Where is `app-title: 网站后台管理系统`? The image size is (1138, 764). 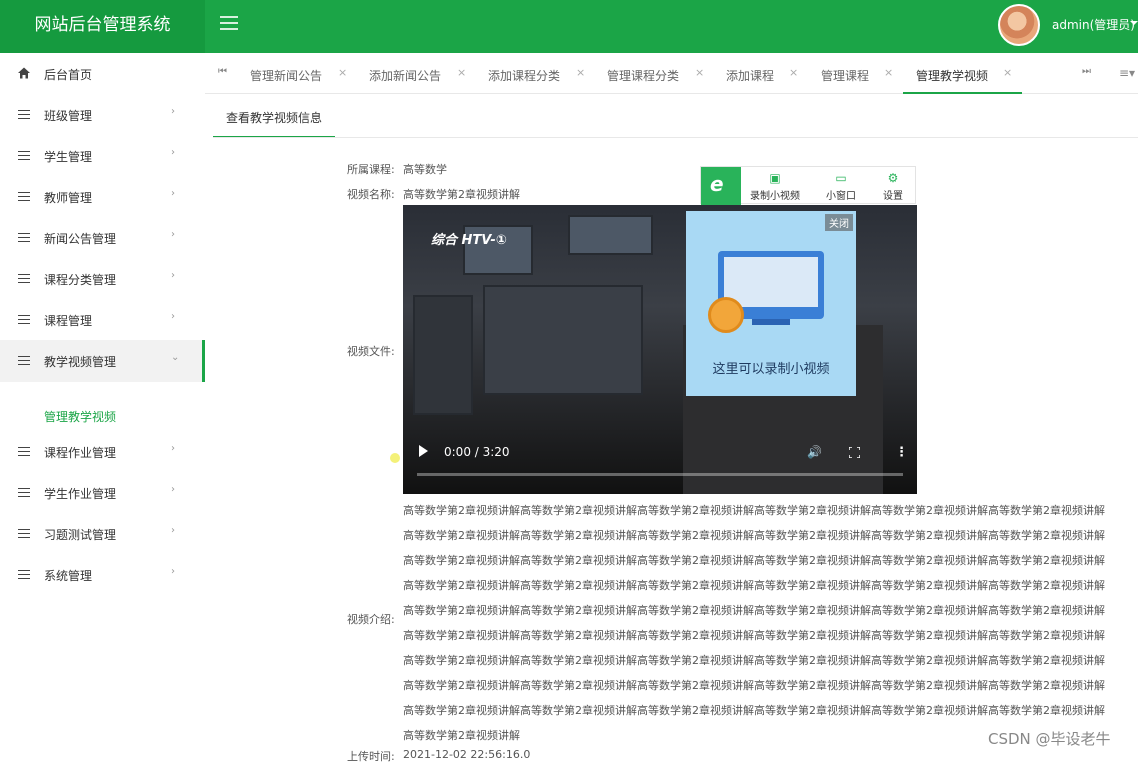 app-title: 网站后台管理系统 is located at coordinates (102, 26).